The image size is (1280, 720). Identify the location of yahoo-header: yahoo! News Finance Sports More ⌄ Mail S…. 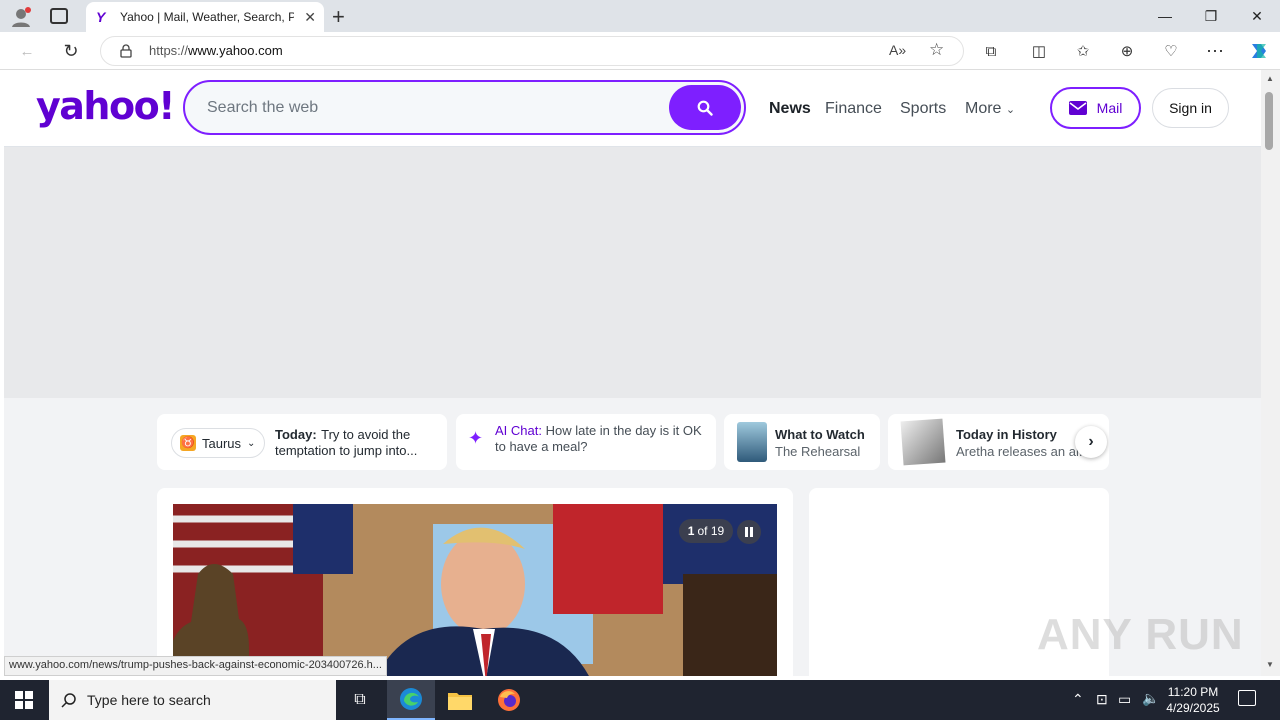
(632, 108).